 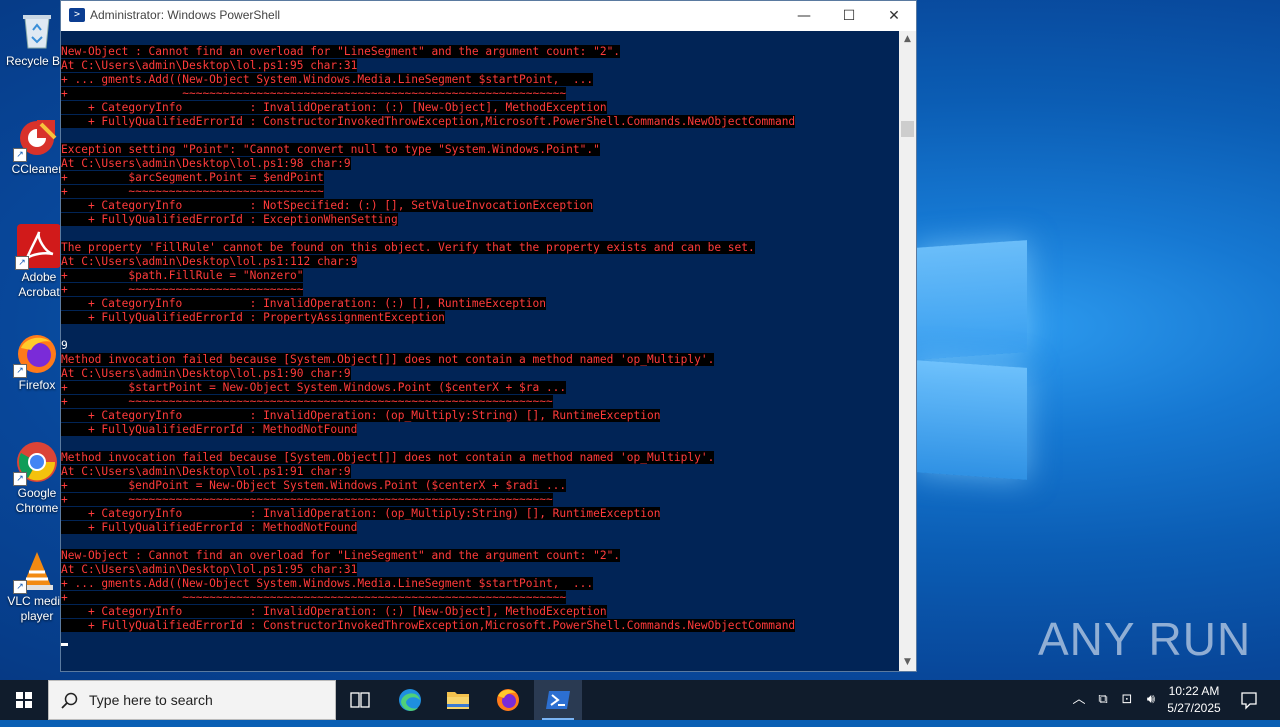 What do you see at coordinates (804, 16) in the screenshot?
I see `minimize-button: —` at bounding box center [804, 16].